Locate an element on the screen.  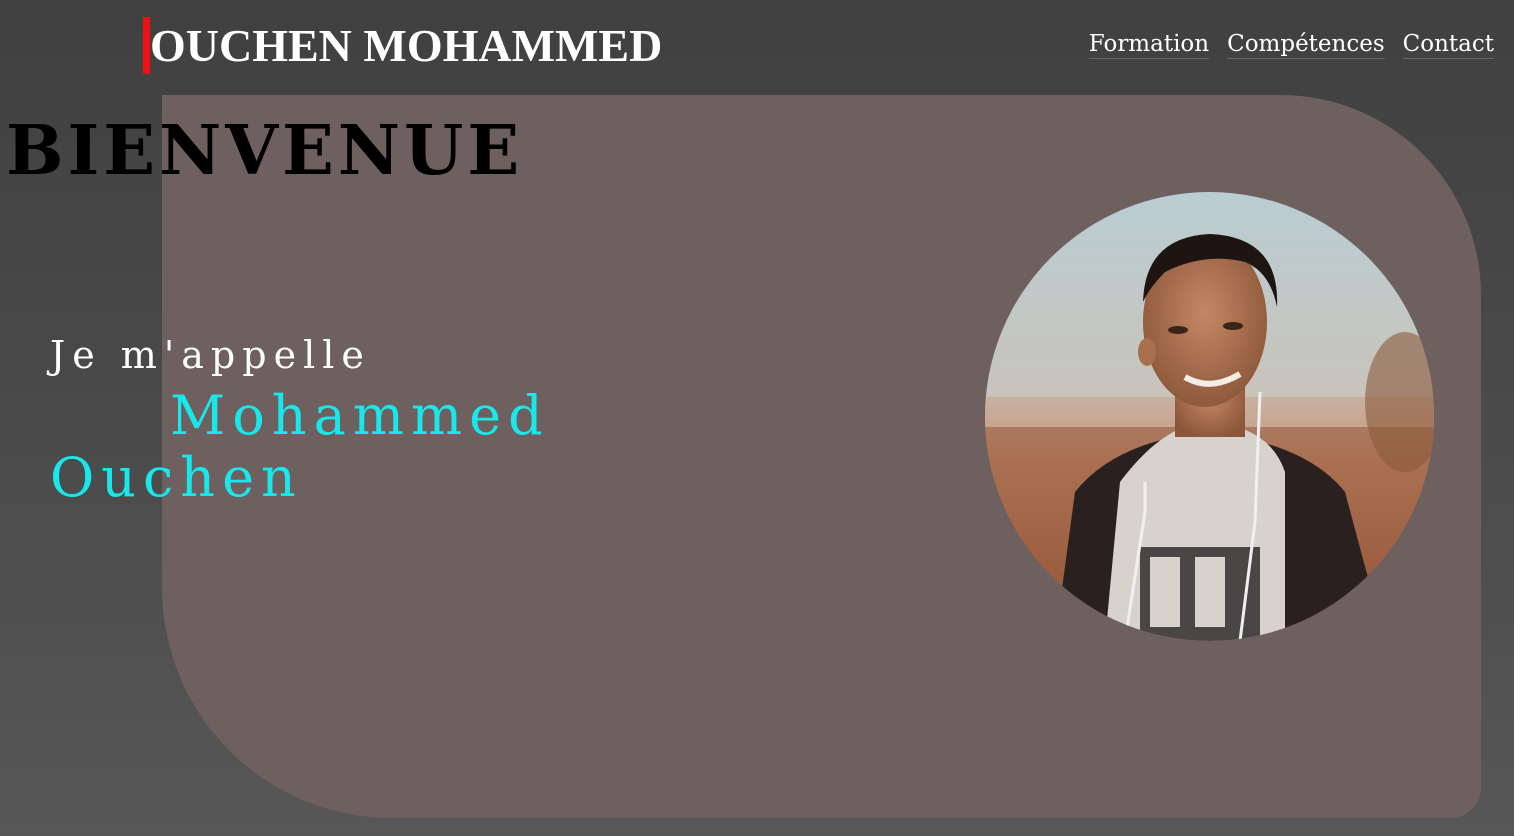
nav-link-formation: Formation is located at coordinates (1149, 45).